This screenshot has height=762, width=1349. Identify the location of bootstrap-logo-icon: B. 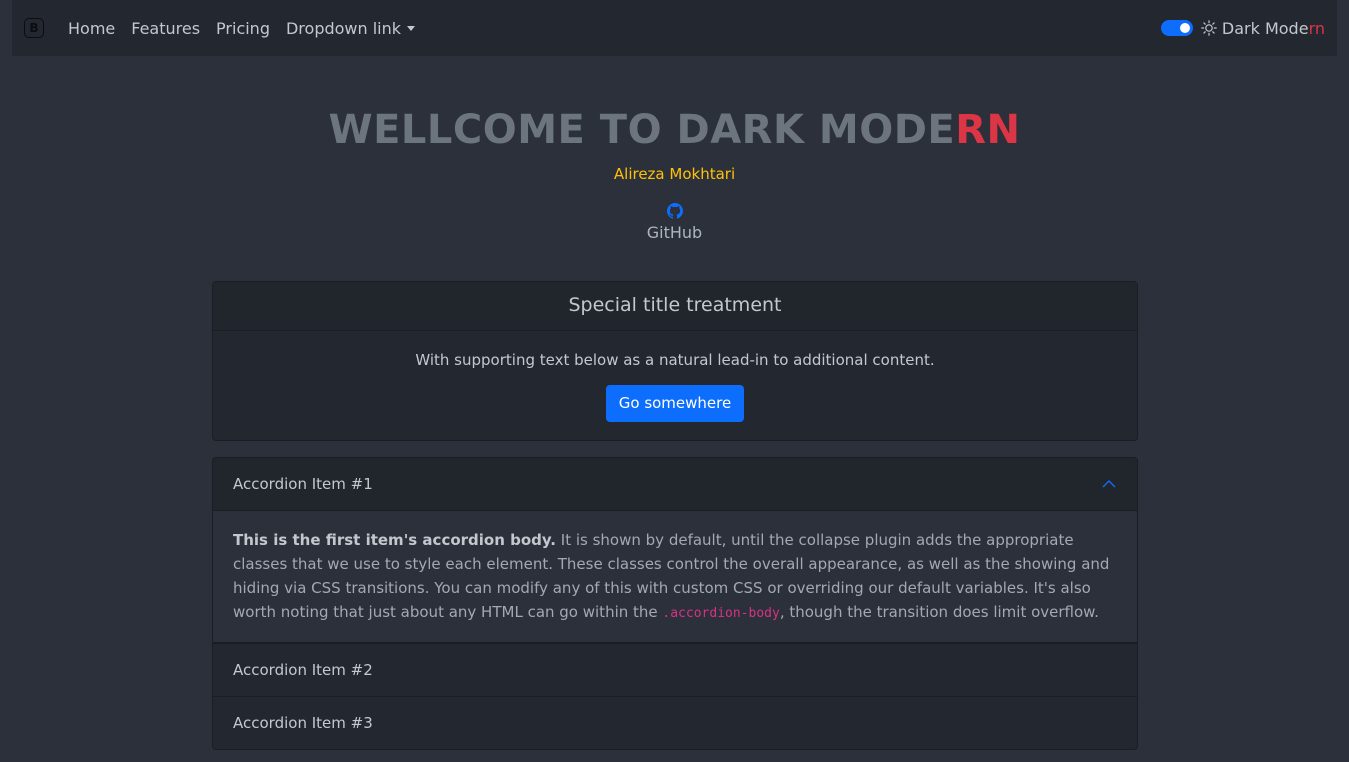
(34, 28).